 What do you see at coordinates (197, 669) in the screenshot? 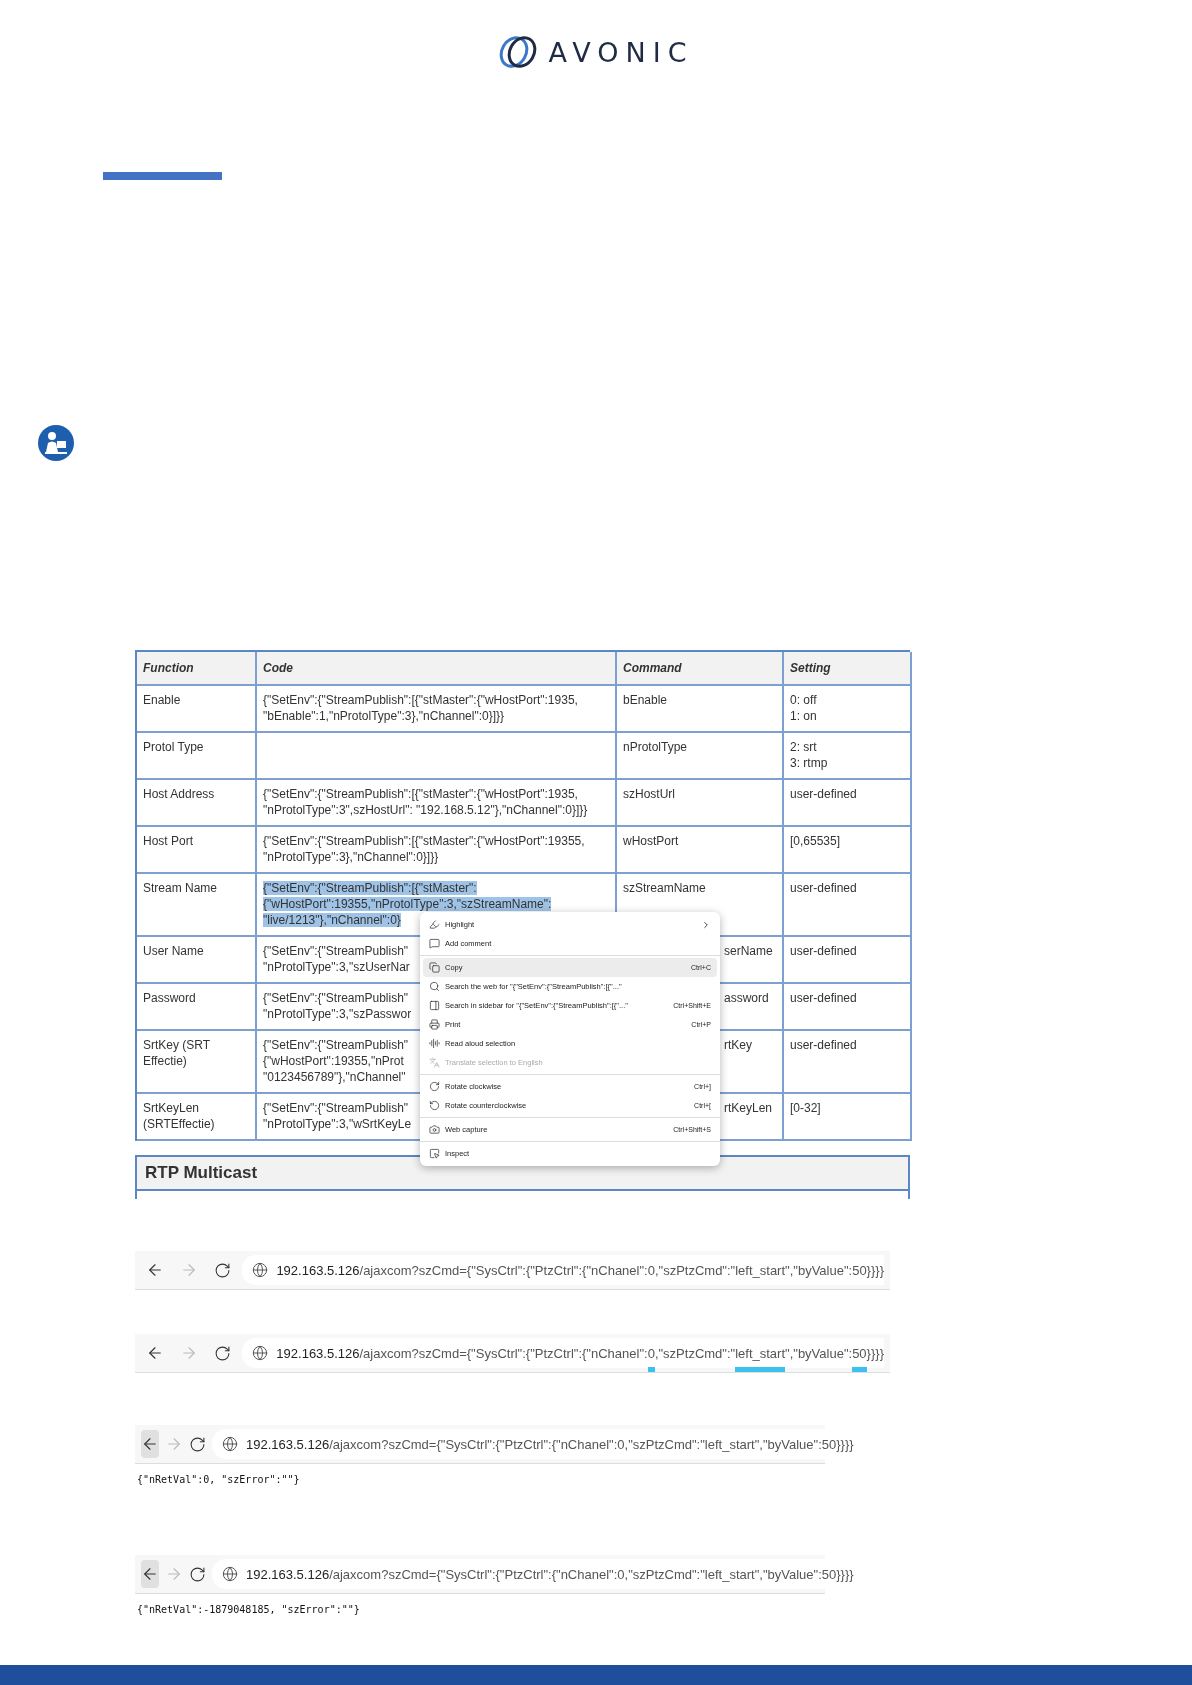
I see `table-header-cell: Function` at bounding box center [197, 669].